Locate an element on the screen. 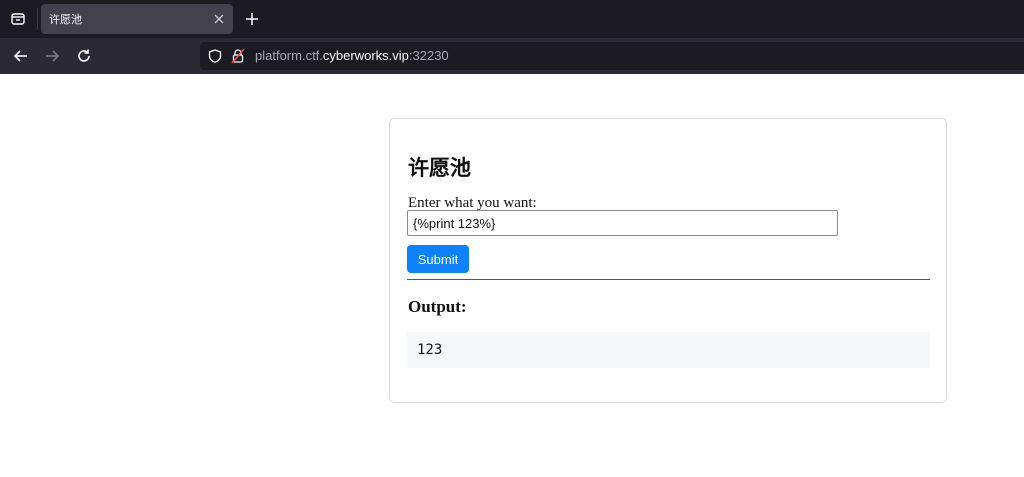  back-arrow-icon is located at coordinates (20, 56).